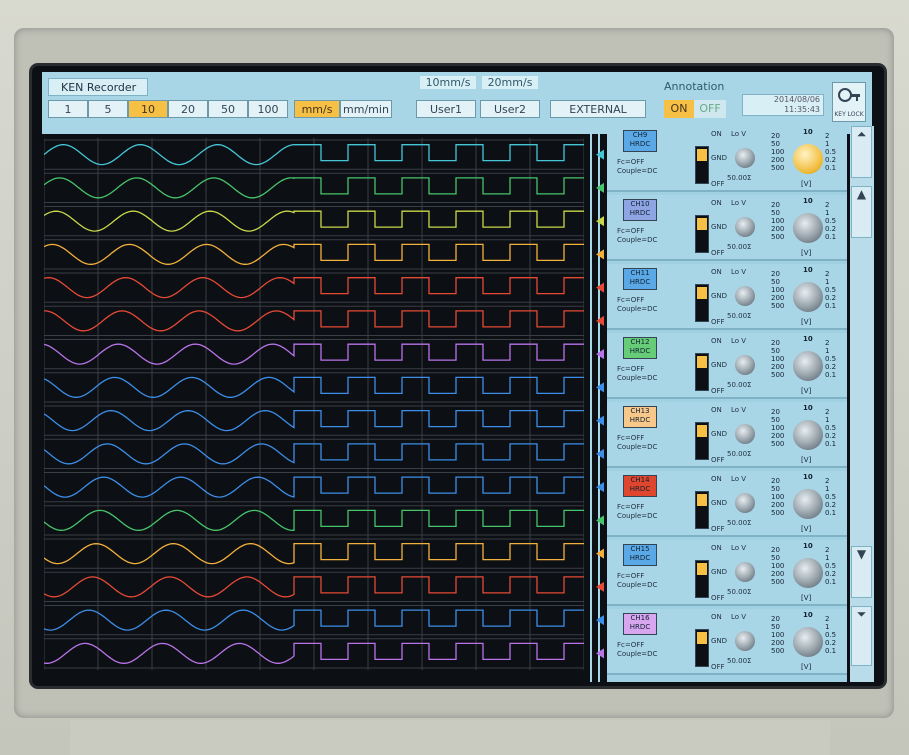 The image size is (909, 755). What do you see at coordinates (831, 290) in the screenshot?
I see `range-tick: 0.5` at bounding box center [831, 290].